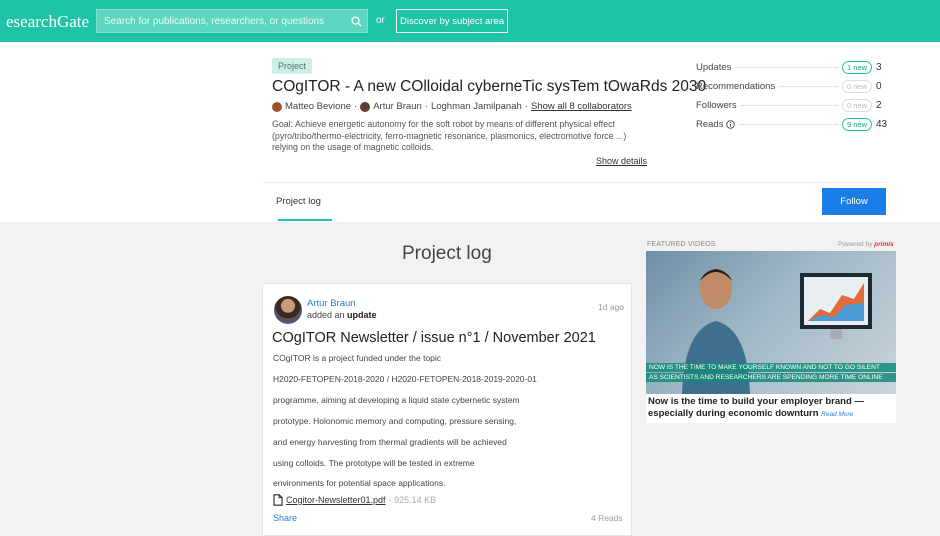 The height and width of the screenshot is (536, 940). I want to click on stat-updates: Updates 1 new 3, so click(791, 67).